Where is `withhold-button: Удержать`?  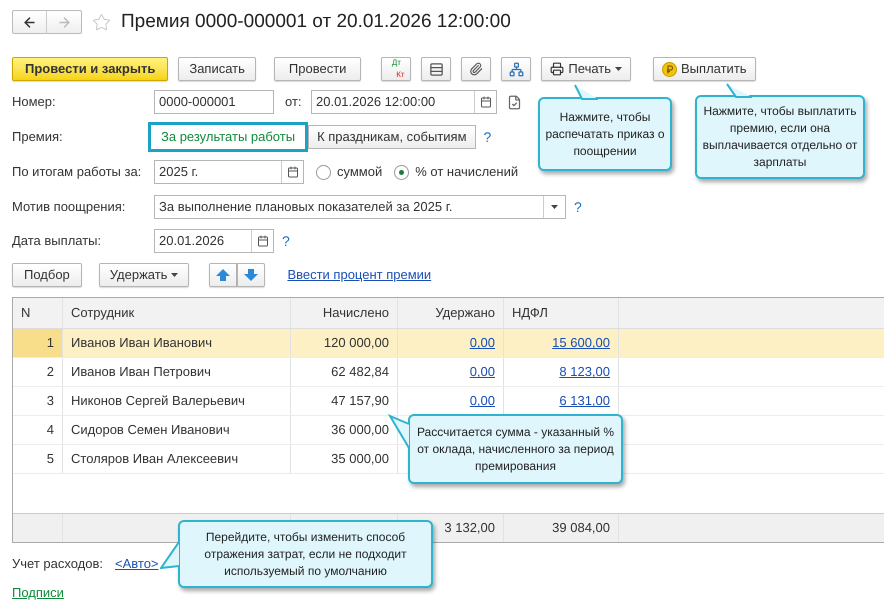 withhold-button: Удержать is located at coordinates (144, 275).